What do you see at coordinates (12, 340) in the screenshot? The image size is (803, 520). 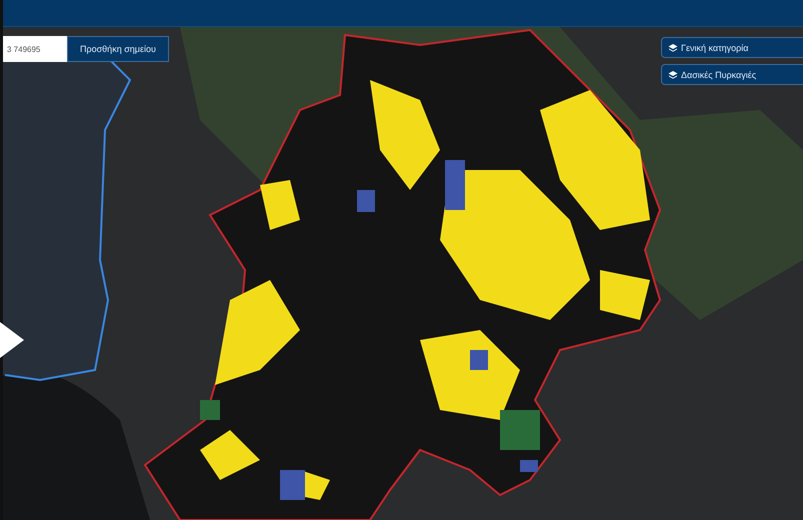 I see `play-icon` at bounding box center [12, 340].